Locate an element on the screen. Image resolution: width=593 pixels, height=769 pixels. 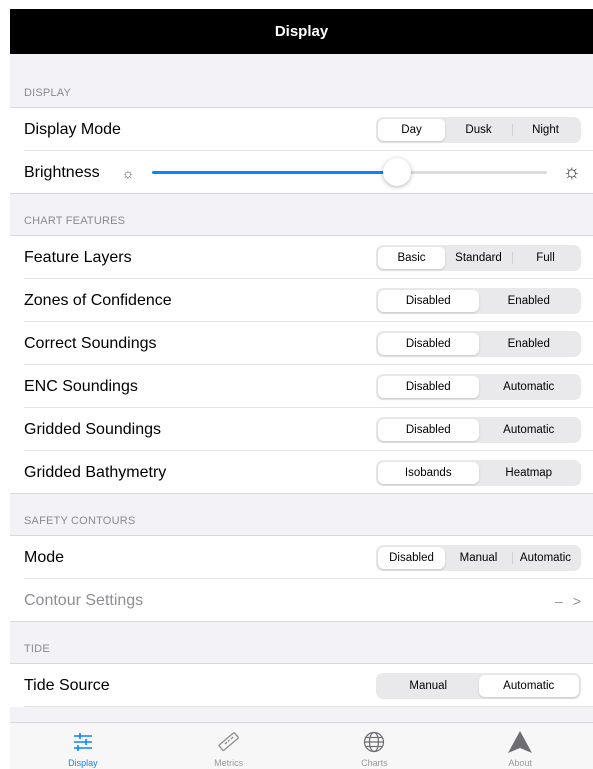
tab-label: Display is located at coordinates (83, 763).